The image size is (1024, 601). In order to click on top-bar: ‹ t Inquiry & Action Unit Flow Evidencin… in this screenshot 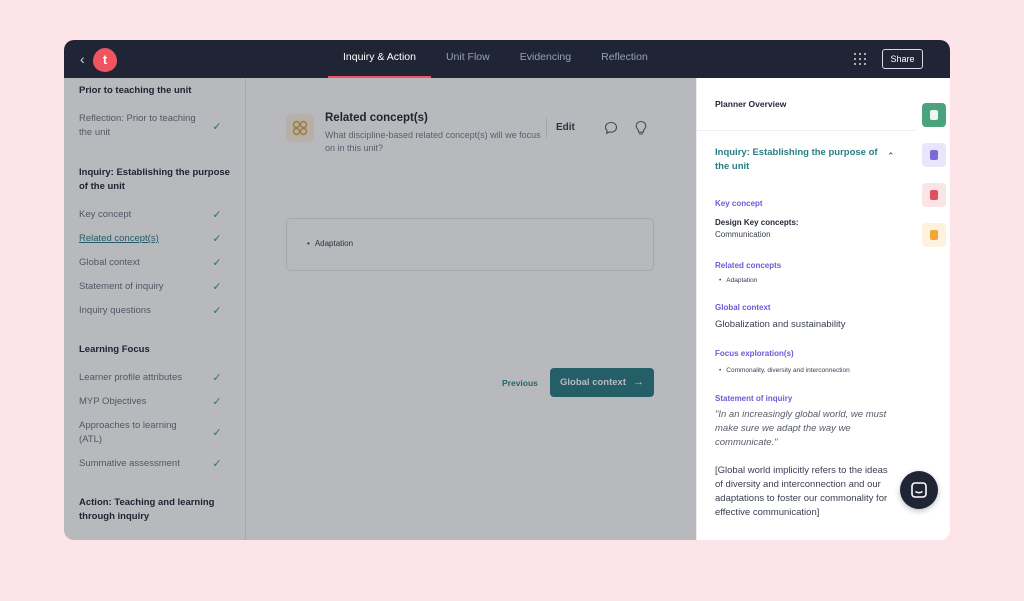, I will do `click(507, 59)`.